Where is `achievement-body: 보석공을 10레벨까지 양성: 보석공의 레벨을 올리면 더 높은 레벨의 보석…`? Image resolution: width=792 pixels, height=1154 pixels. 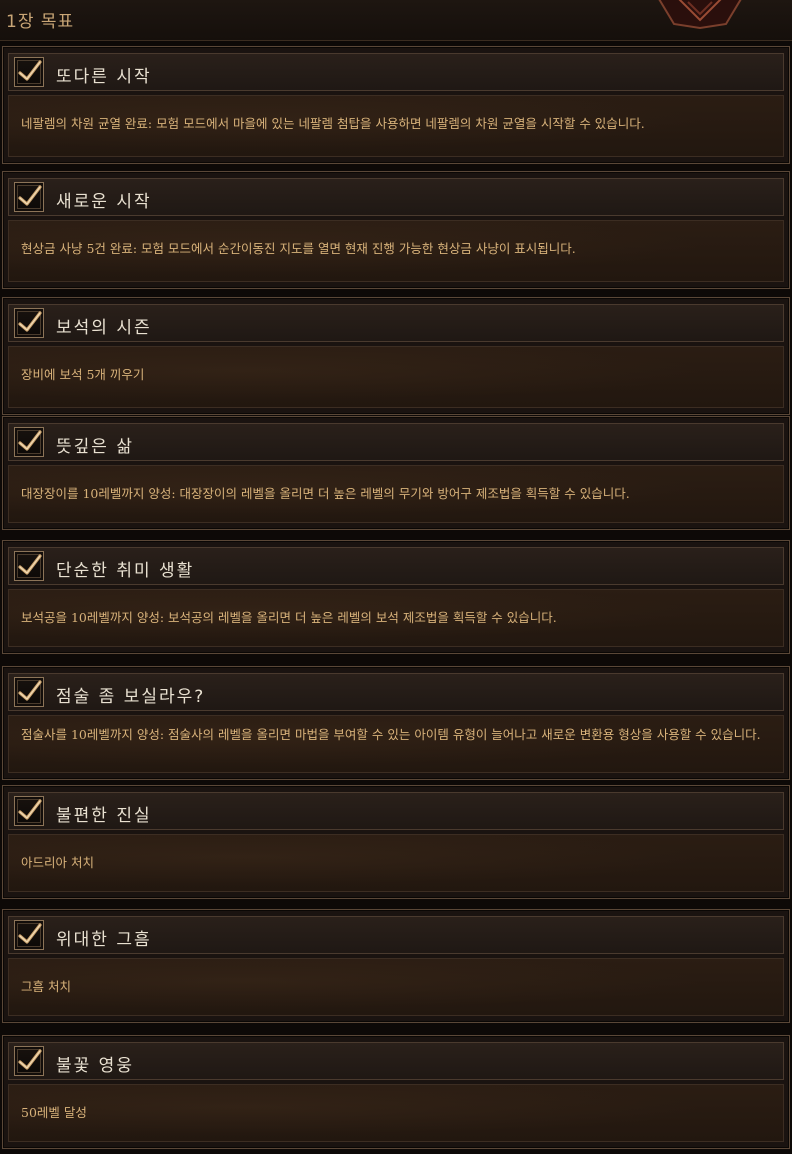 achievement-body: 보석공을 10레벨까지 양성: 보석공의 레벨을 올리면 더 높은 레벨의 보석… is located at coordinates (396, 618).